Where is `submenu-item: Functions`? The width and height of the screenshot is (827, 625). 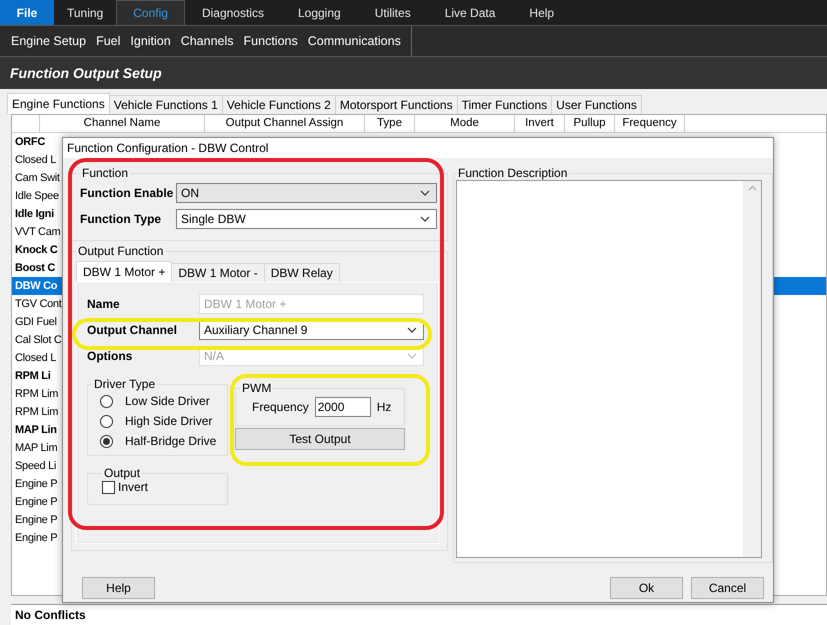 submenu-item: Functions is located at coordinates (270, 41).